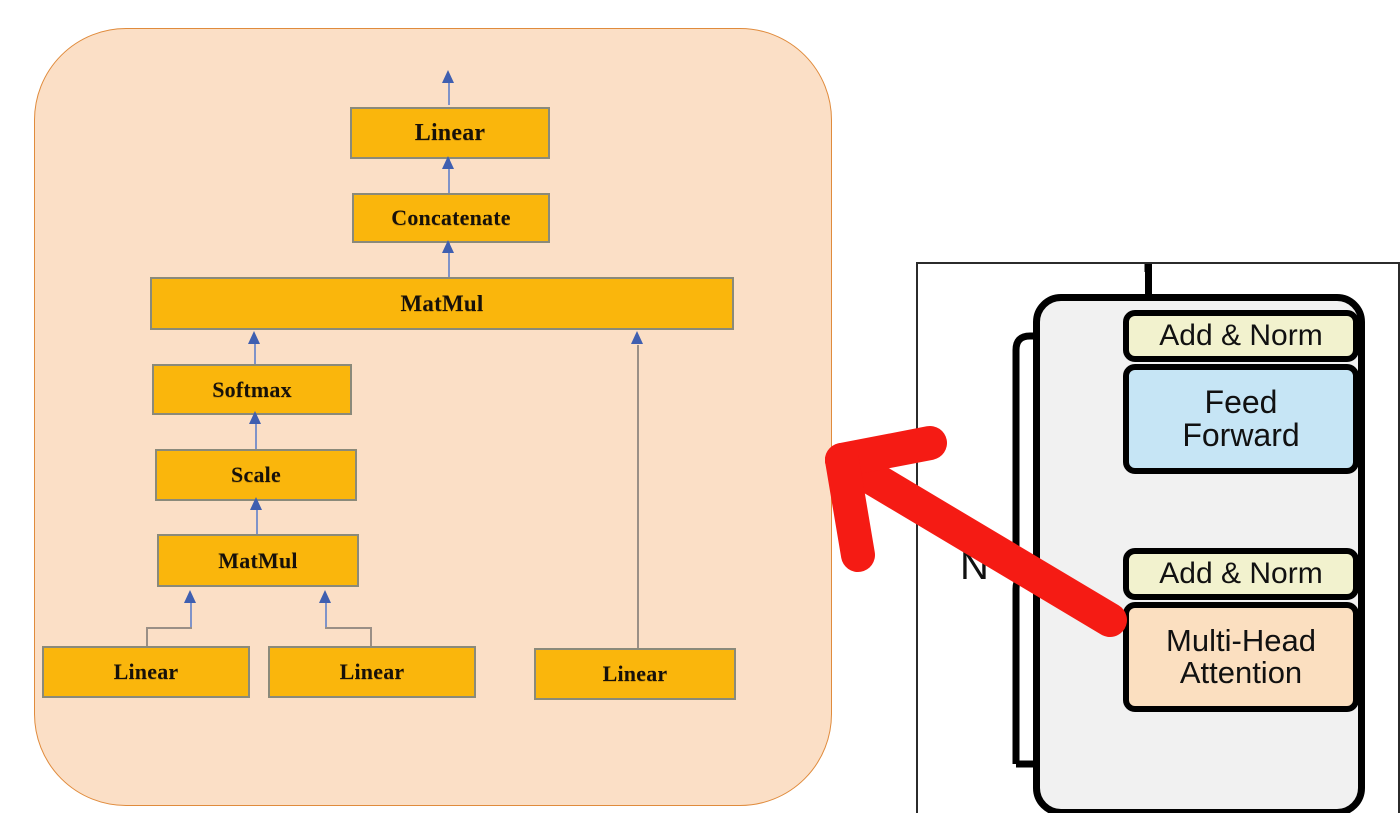 This screenshot has height=813, width=1400. What do you see at coordinates (1241, 435) in the screenshot?
I see `feed-forward-line2: Forward` at bounding box center [1241, 435].